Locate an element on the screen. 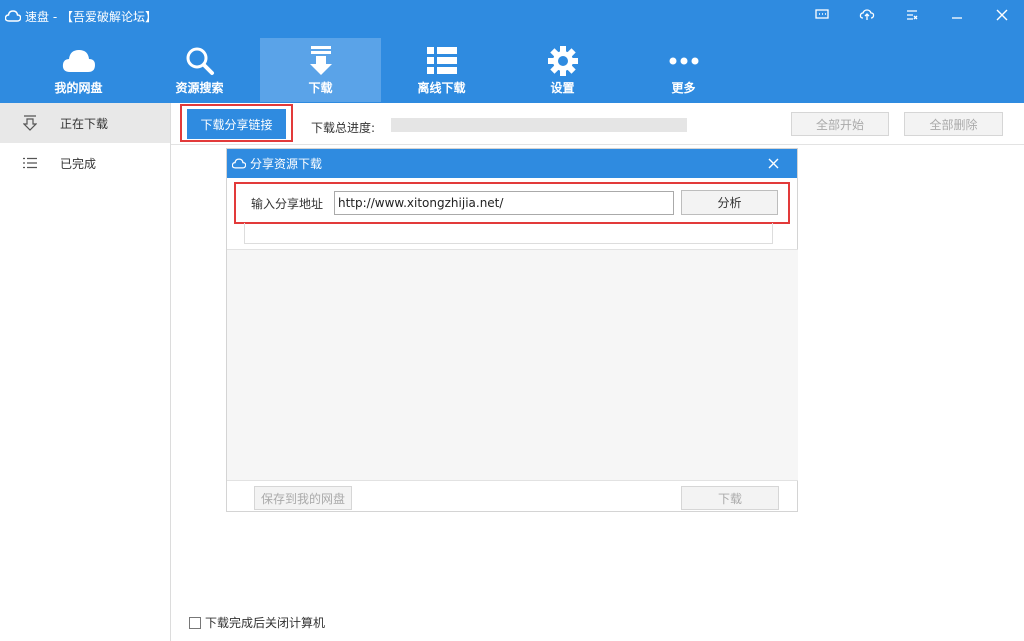  save-to-disk-button: 保存到我的网盘 is located at coordinates (303, 498).